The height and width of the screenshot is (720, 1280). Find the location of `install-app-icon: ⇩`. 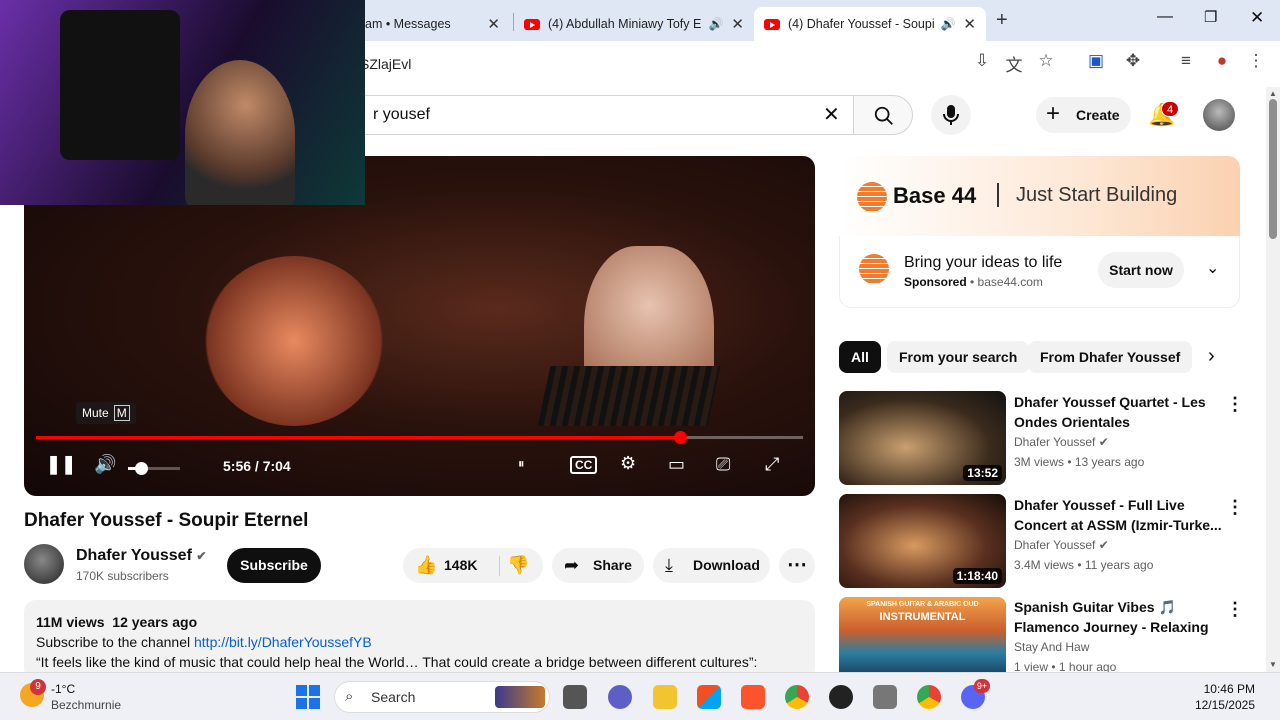

install-app-icon: ⇩ is located at coordinates (982, 61).